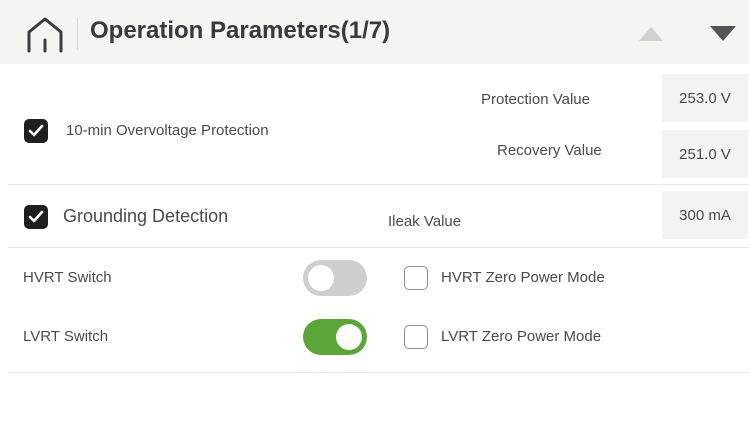  Describe the element at coordinates (535, 99) in the screenshot. I see `protection-value-label: Protection Value` at that location.